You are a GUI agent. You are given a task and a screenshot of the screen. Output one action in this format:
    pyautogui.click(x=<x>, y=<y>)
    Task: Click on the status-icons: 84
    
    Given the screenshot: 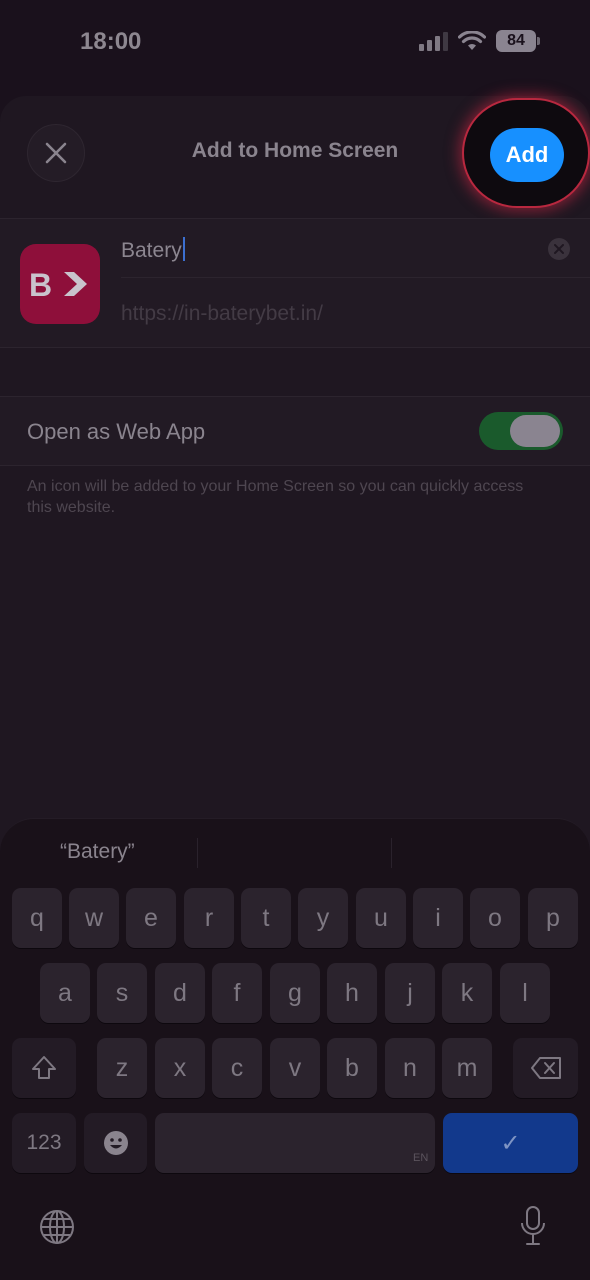 What is the action you would take?
    pyautogui.click(x=479, y=41)
    